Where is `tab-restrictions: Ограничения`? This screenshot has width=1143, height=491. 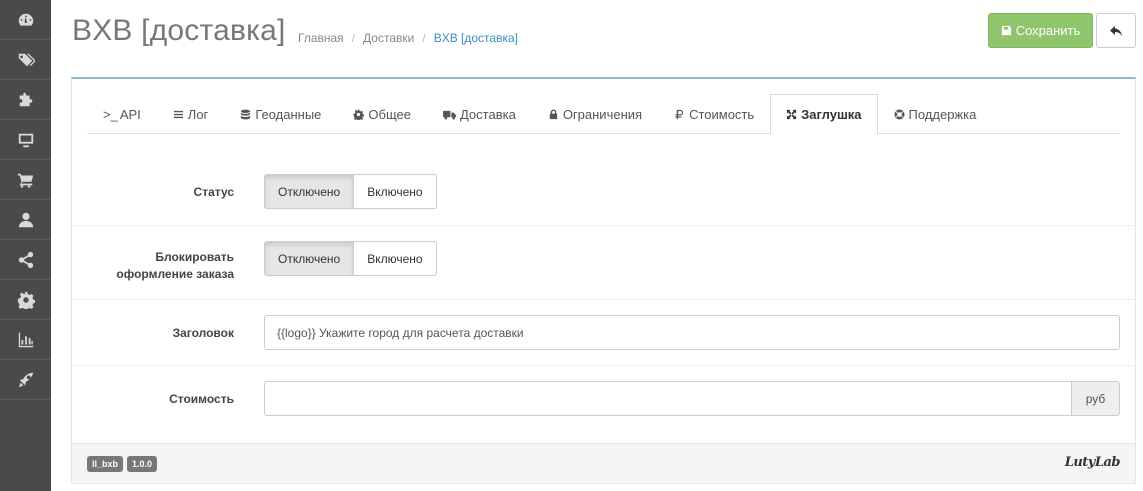
tab-restrictions: Ограничения is located at coordinates (595, 114).